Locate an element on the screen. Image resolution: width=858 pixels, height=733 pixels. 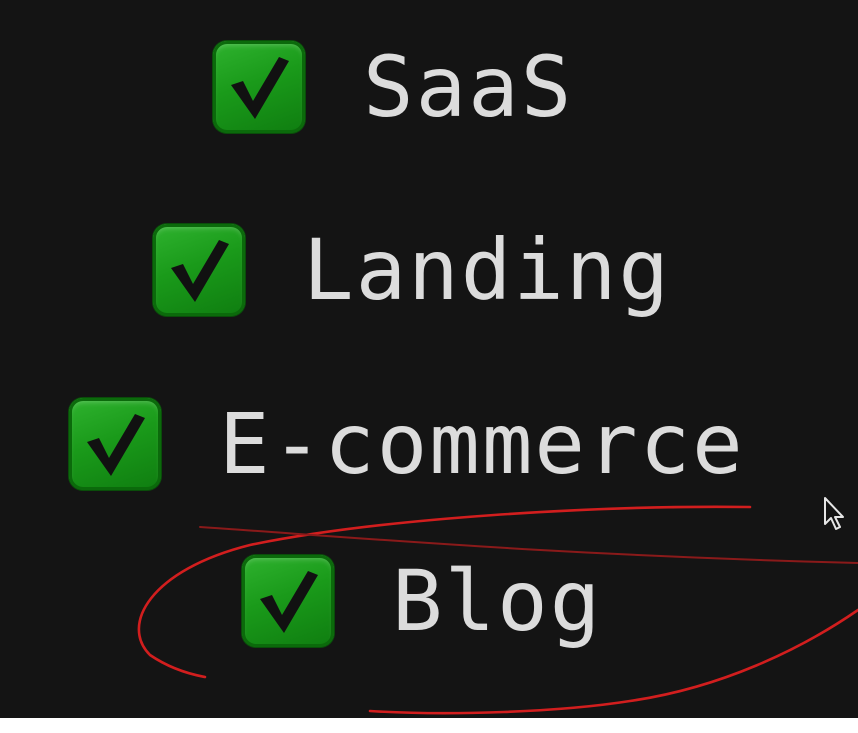
checklist-item-label: SaaS is located at coordinates (468, 87).